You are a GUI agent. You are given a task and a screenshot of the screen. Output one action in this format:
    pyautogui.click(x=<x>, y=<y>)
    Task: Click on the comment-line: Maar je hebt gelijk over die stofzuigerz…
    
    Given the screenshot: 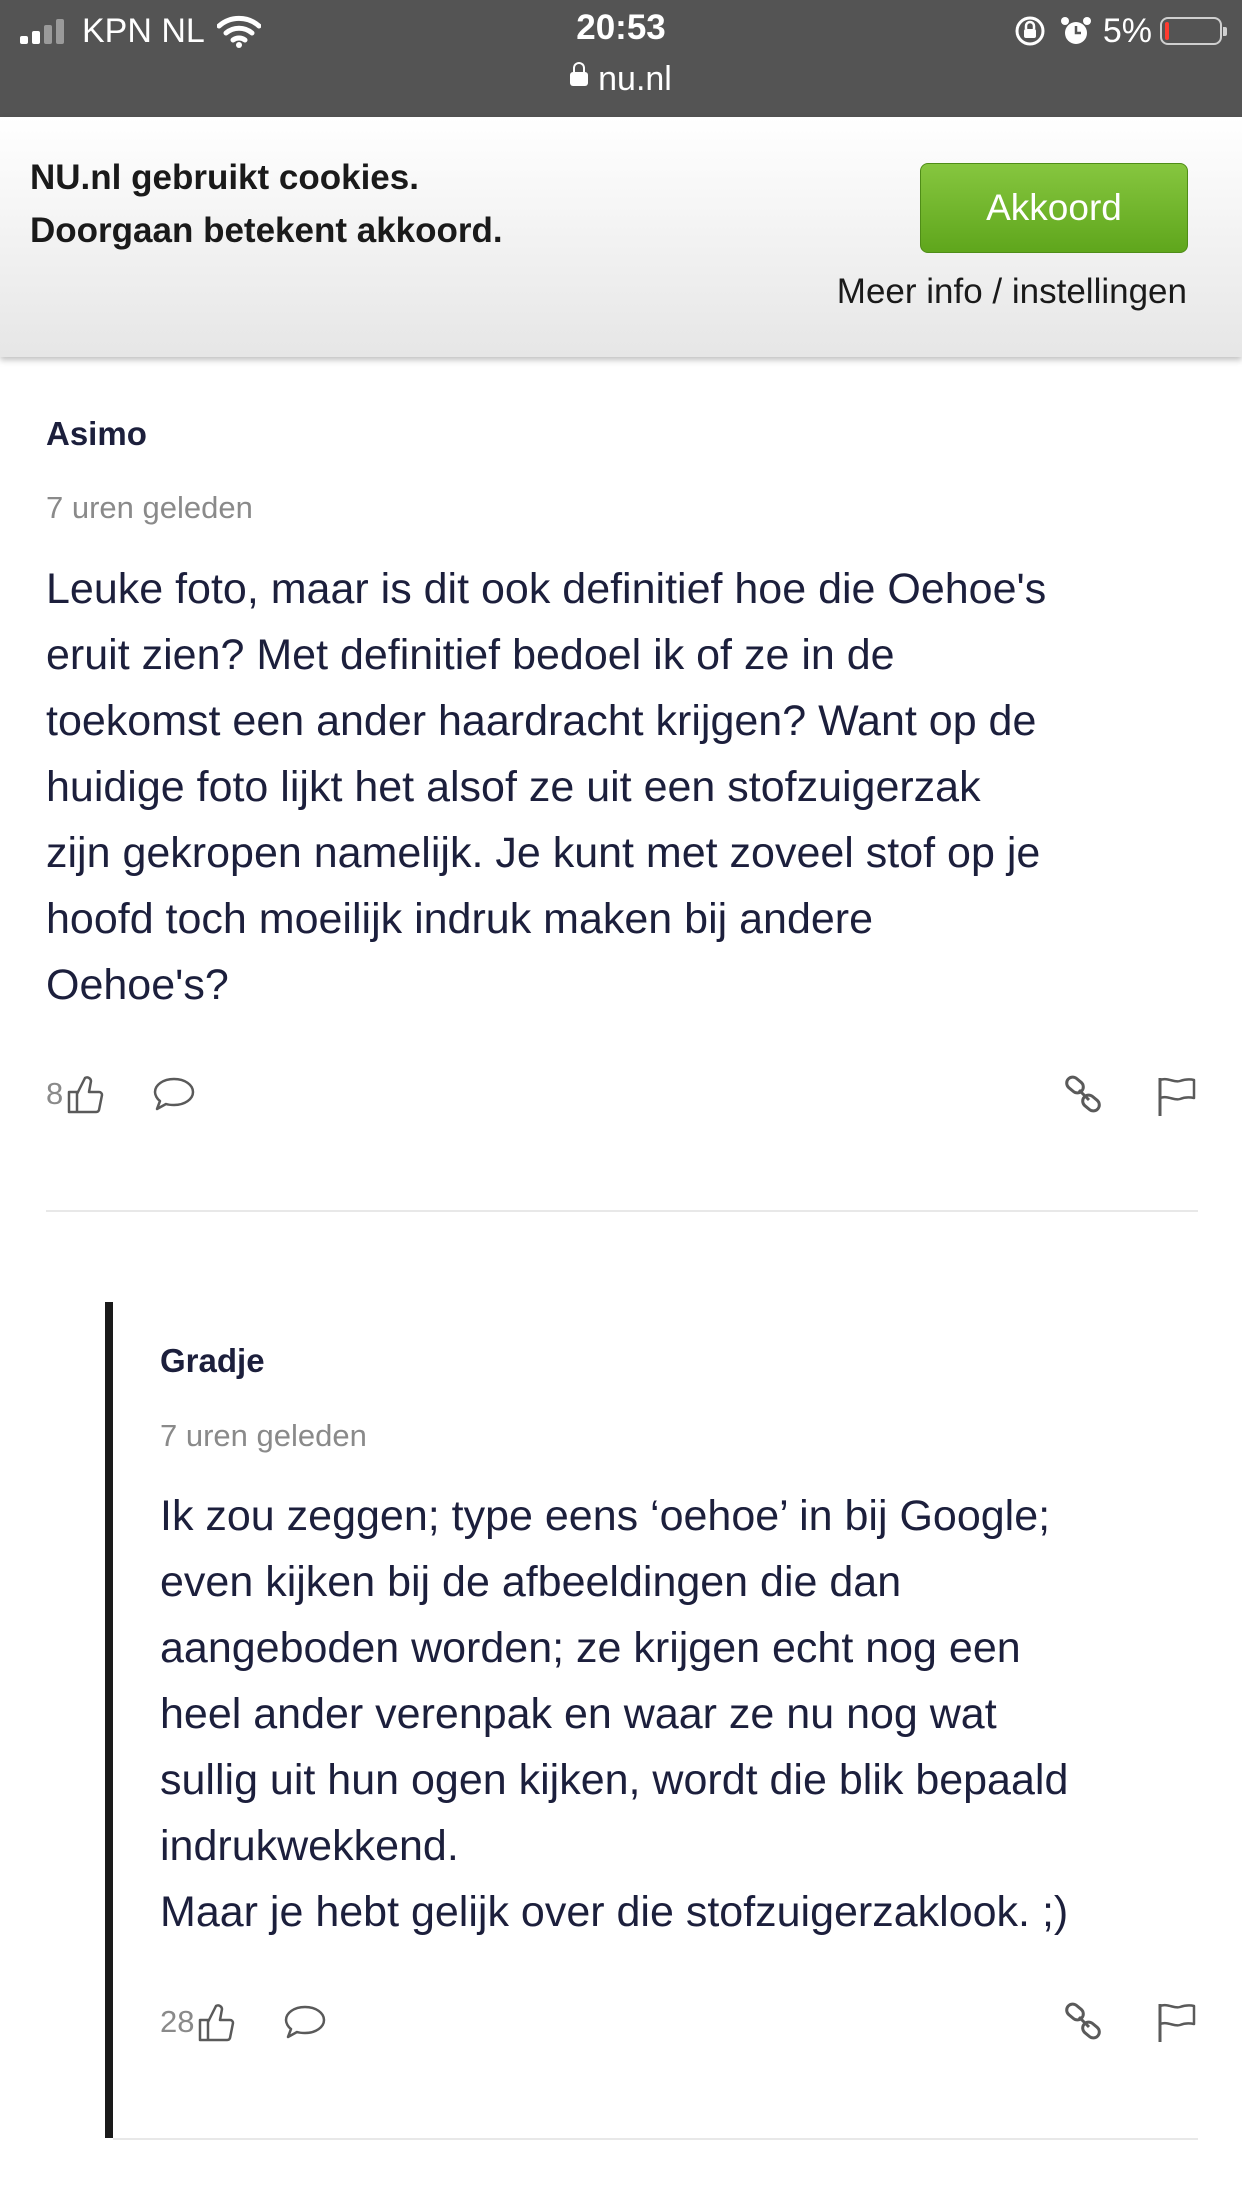 What is the action you would take?
    pyautogui.click(x=614, y=1912)
    